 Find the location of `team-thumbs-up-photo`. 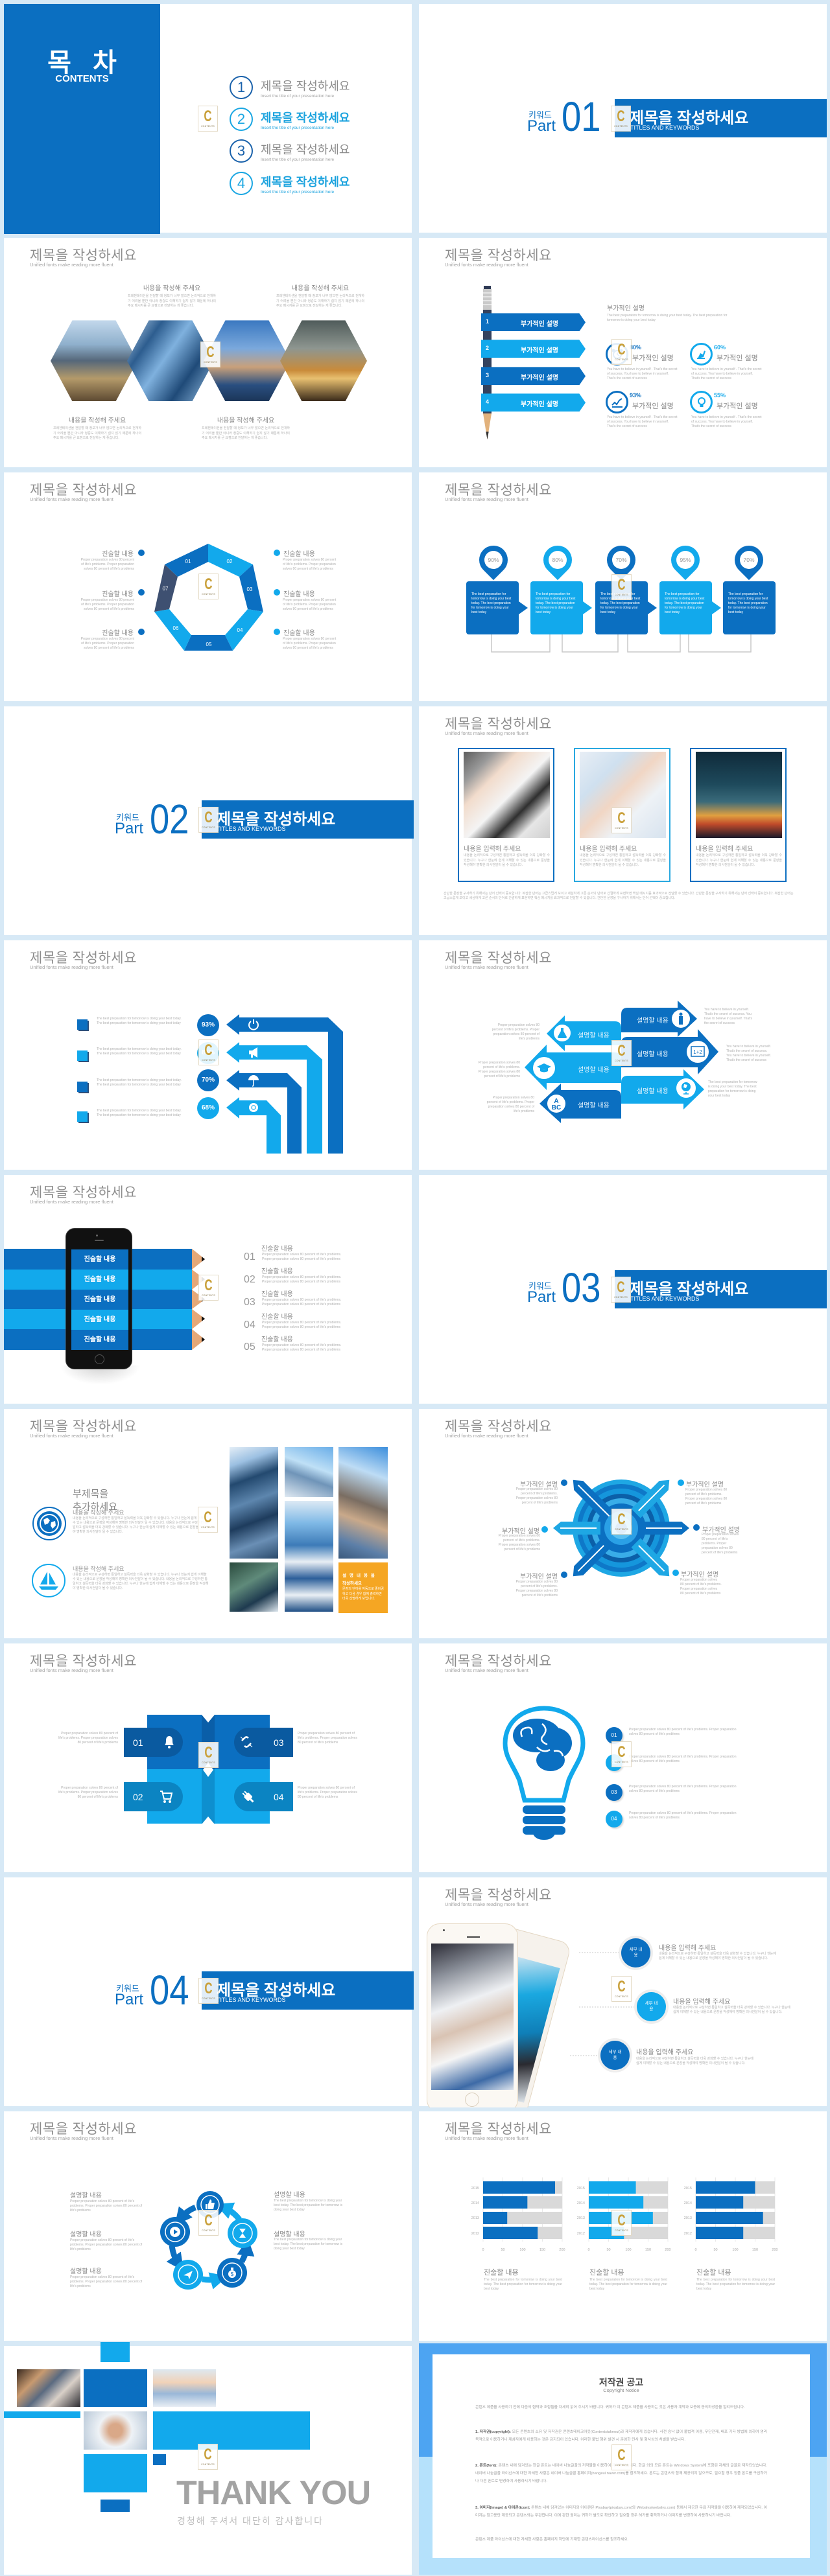

team-thumbs-up-photo is located at coordinates (184, 2388).